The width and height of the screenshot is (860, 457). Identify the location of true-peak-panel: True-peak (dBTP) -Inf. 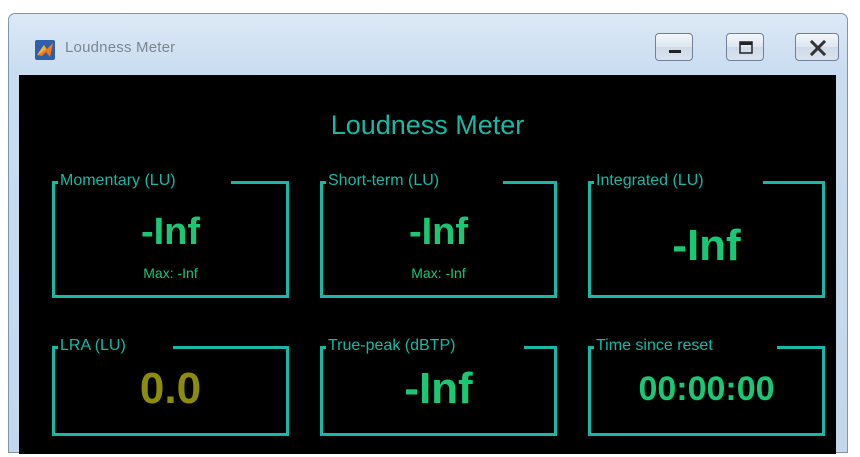
(438, 386).